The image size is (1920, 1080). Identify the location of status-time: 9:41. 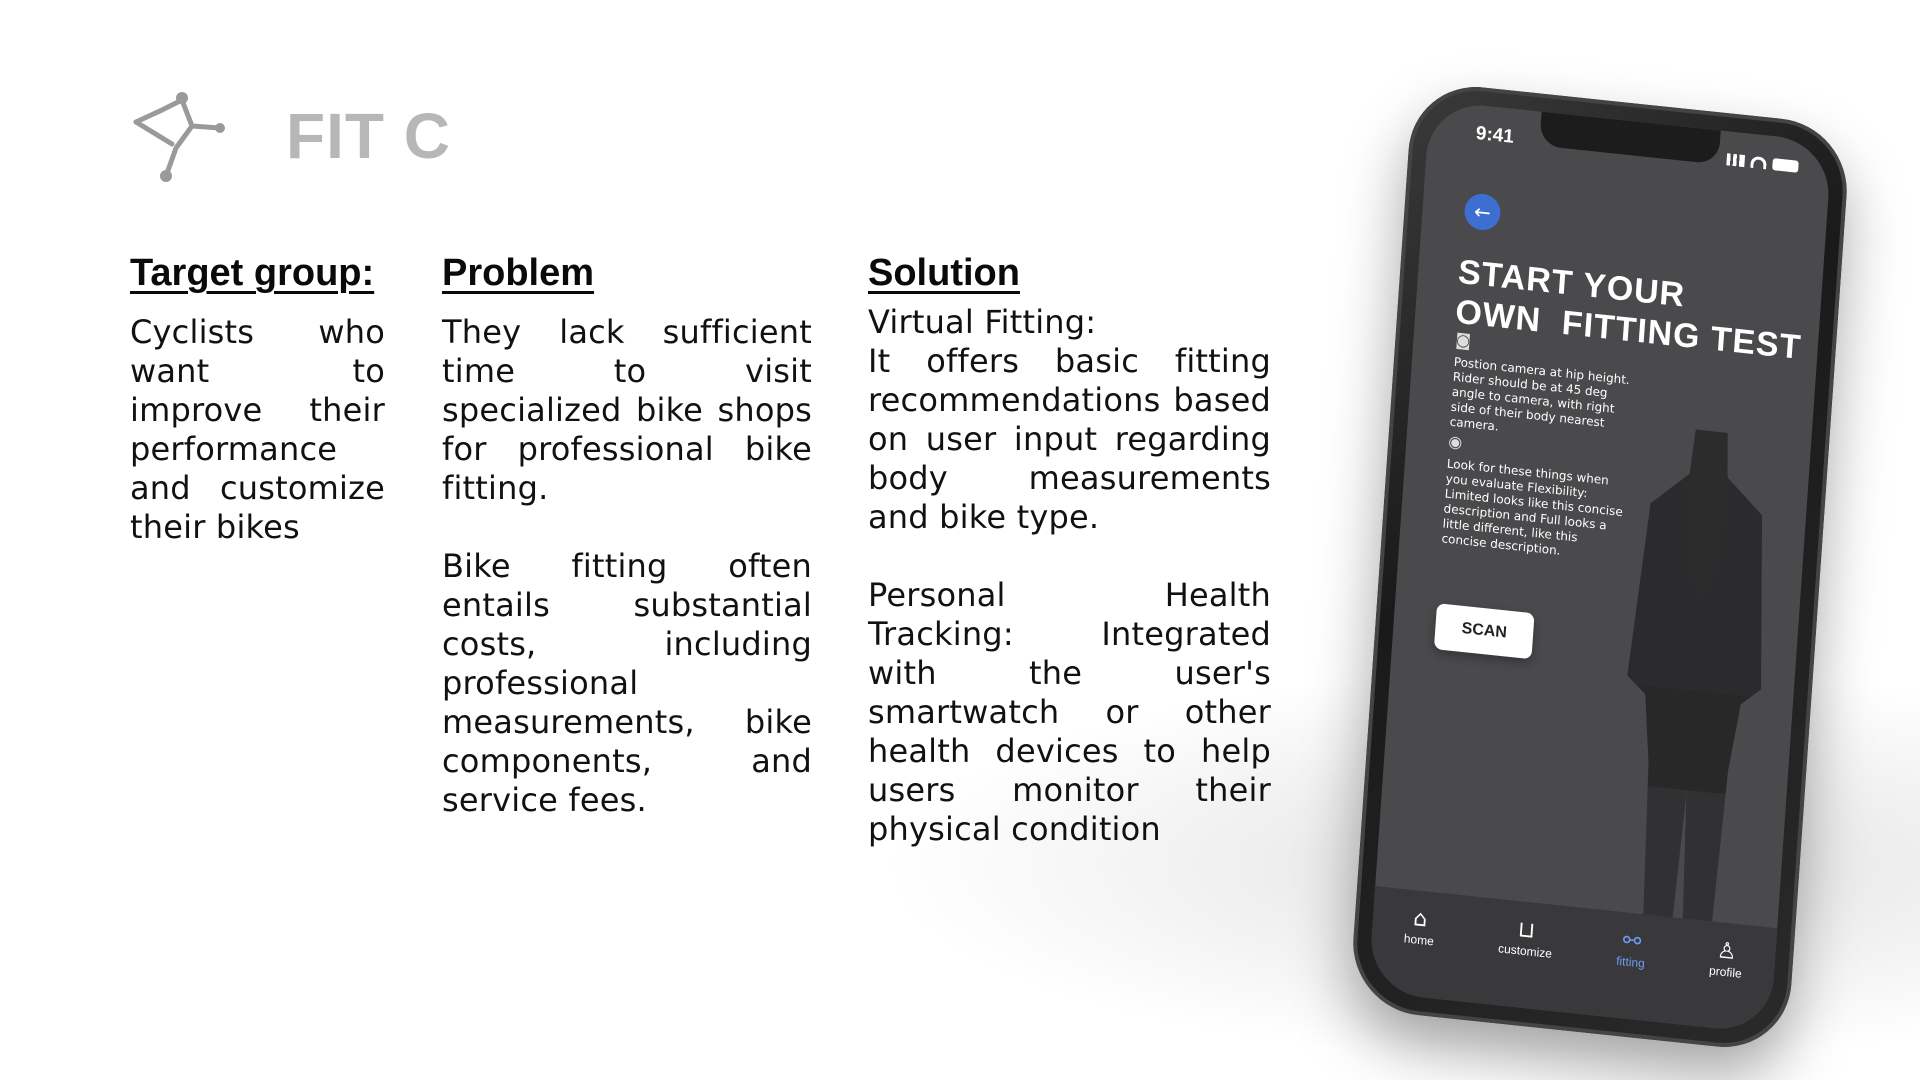
(1495, 135).